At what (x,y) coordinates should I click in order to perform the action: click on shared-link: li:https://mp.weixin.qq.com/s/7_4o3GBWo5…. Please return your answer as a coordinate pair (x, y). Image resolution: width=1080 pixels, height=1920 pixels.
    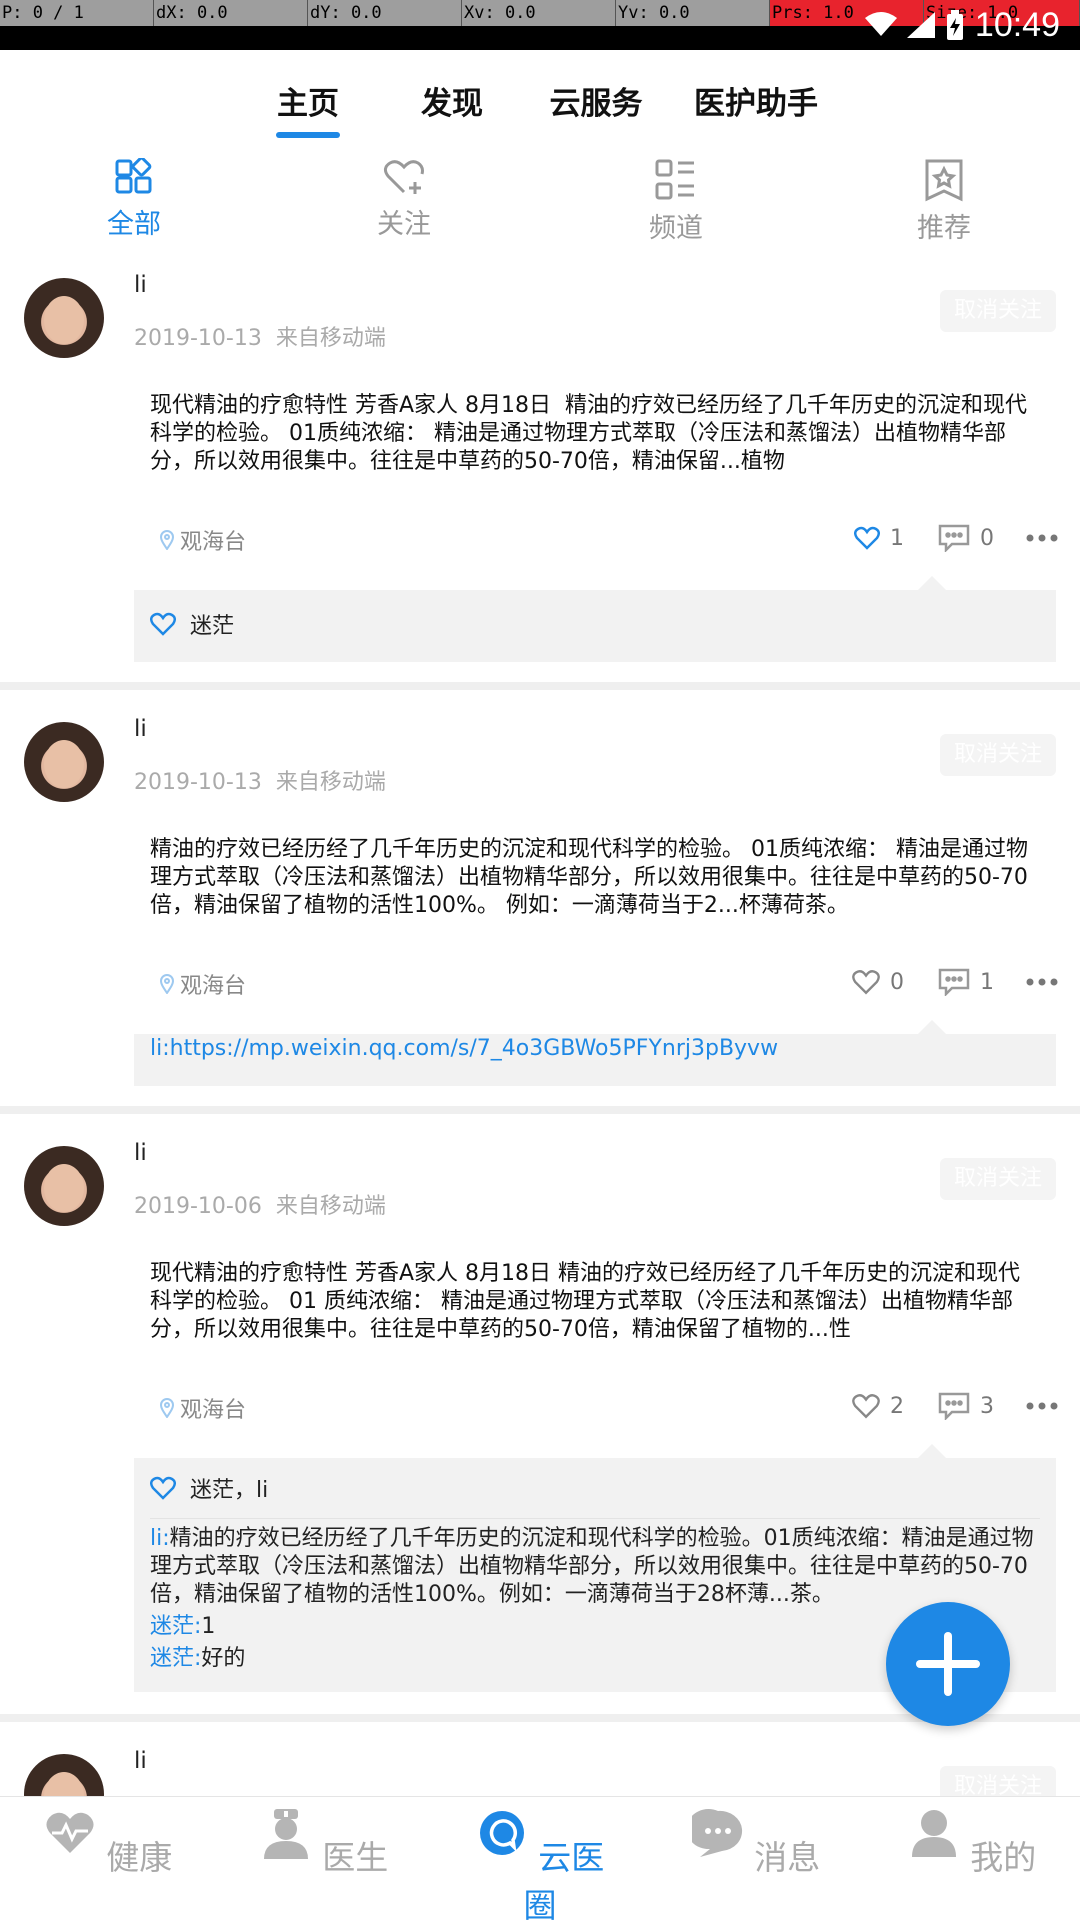
    Looking at the image, I should click on (595, 1050).